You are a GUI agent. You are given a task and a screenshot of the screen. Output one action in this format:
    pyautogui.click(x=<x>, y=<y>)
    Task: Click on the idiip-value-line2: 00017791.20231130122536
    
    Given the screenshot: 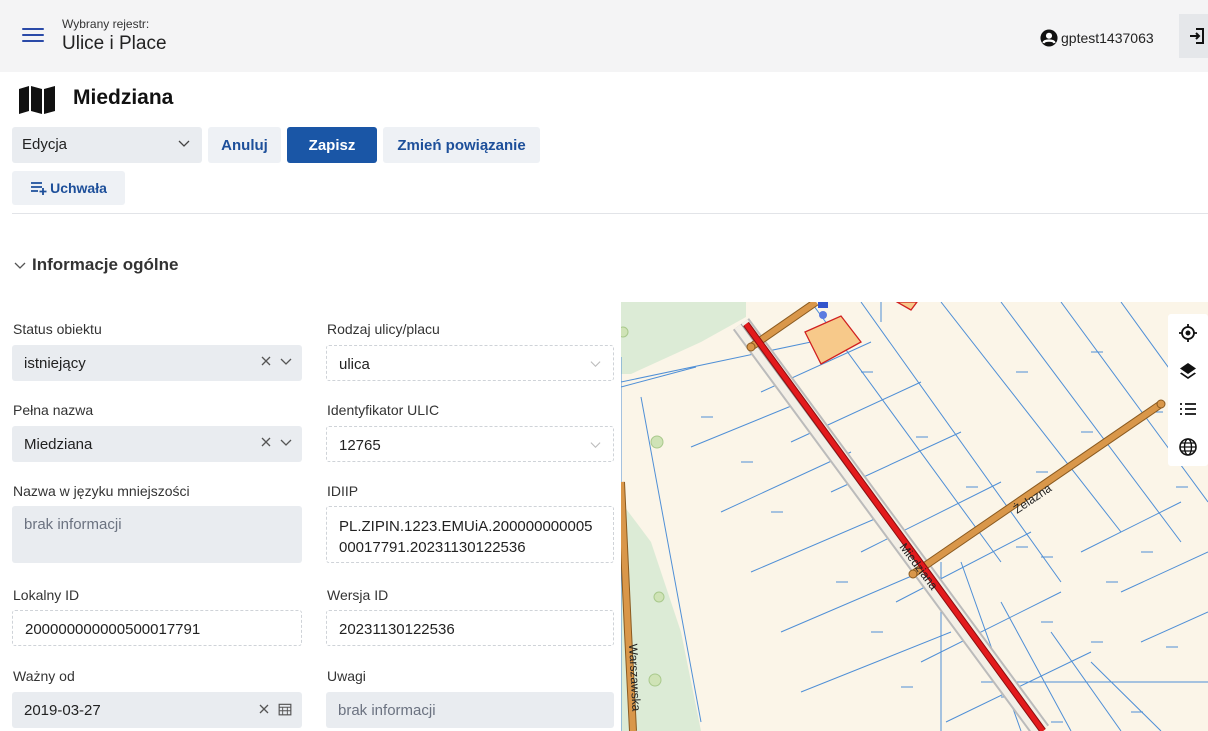 What is the action you would take?
    pyautogui.click(x=432, y=547)
    